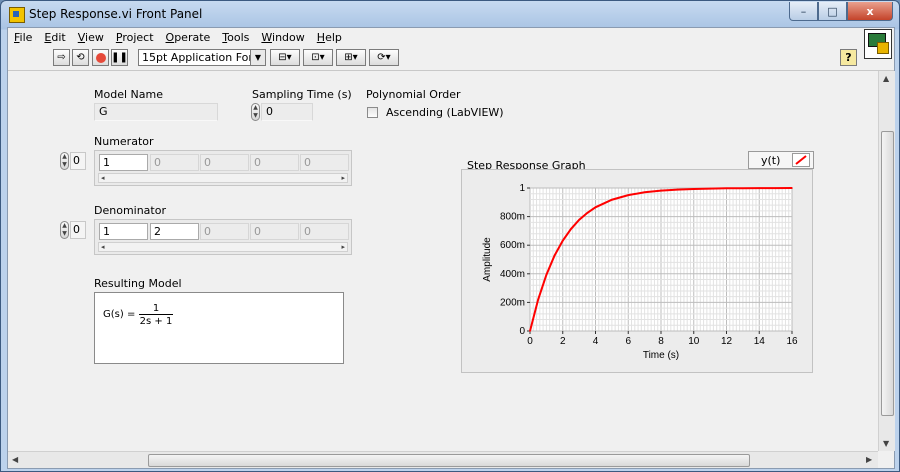 The height and width of the screenshot is (472, 900). What do you see at coordinates (563, 341) in the screenshot?
I see `x-tick-label: 2` at bounding box center [563, 341].